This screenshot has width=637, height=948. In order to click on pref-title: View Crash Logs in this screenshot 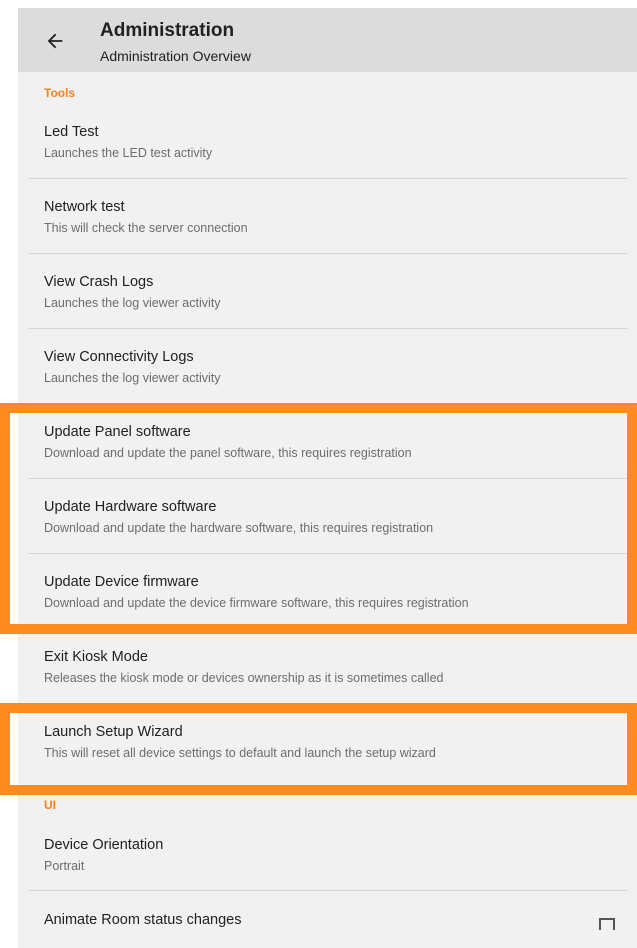, I will do `click(99, 282)`.